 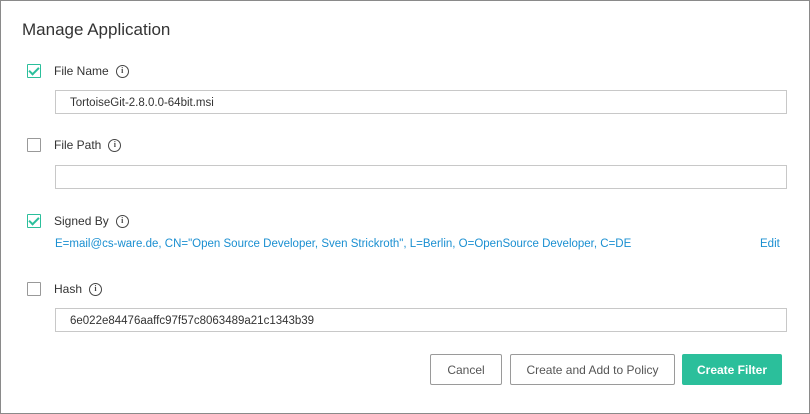 I want to click on hash-label: Hash, so click(x=68, y=289).